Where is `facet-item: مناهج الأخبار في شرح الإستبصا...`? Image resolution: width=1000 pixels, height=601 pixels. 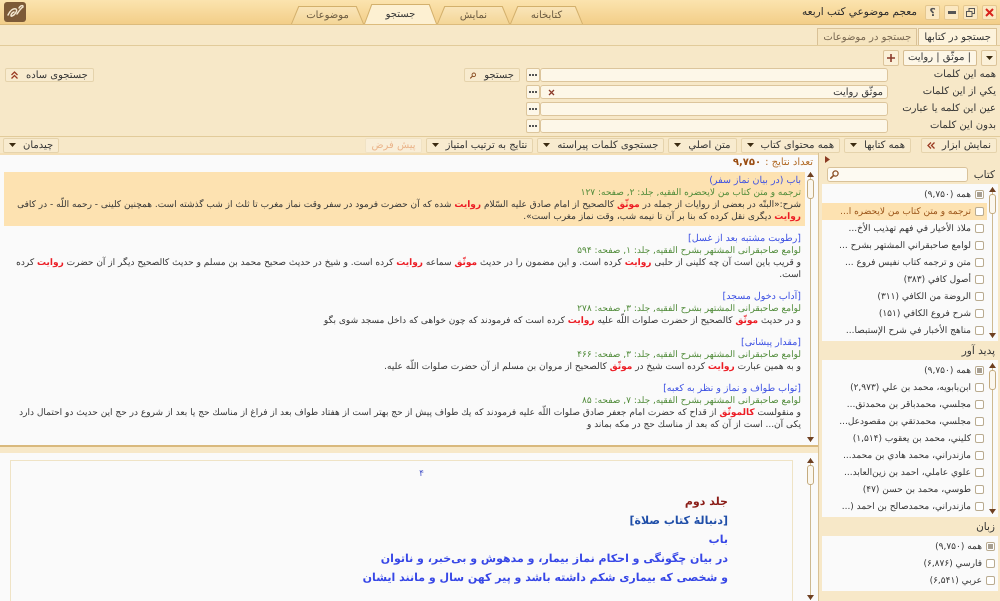 facet-item: مناهج الأخبار في شرح الإستبصا... is located at coordinates (904, 330).